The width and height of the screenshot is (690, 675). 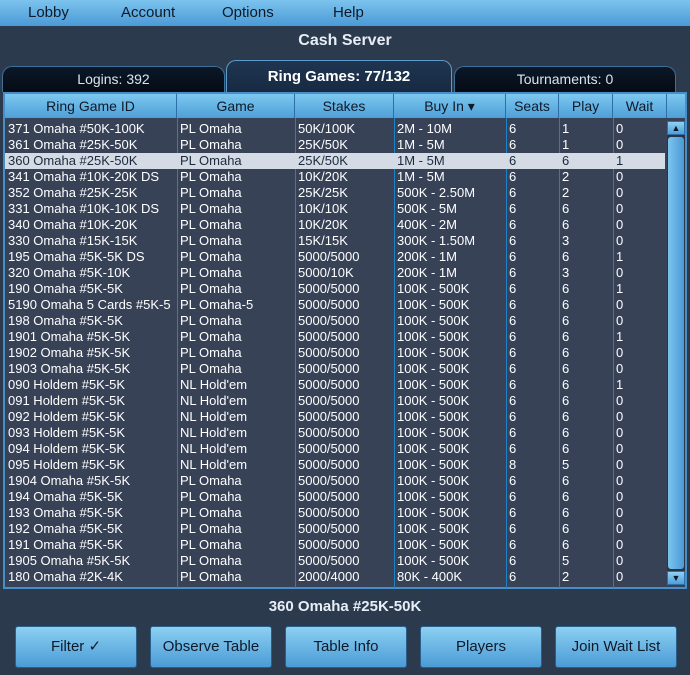 I want to click on filter-button: Filter ✓, so click(x=76, y=647).